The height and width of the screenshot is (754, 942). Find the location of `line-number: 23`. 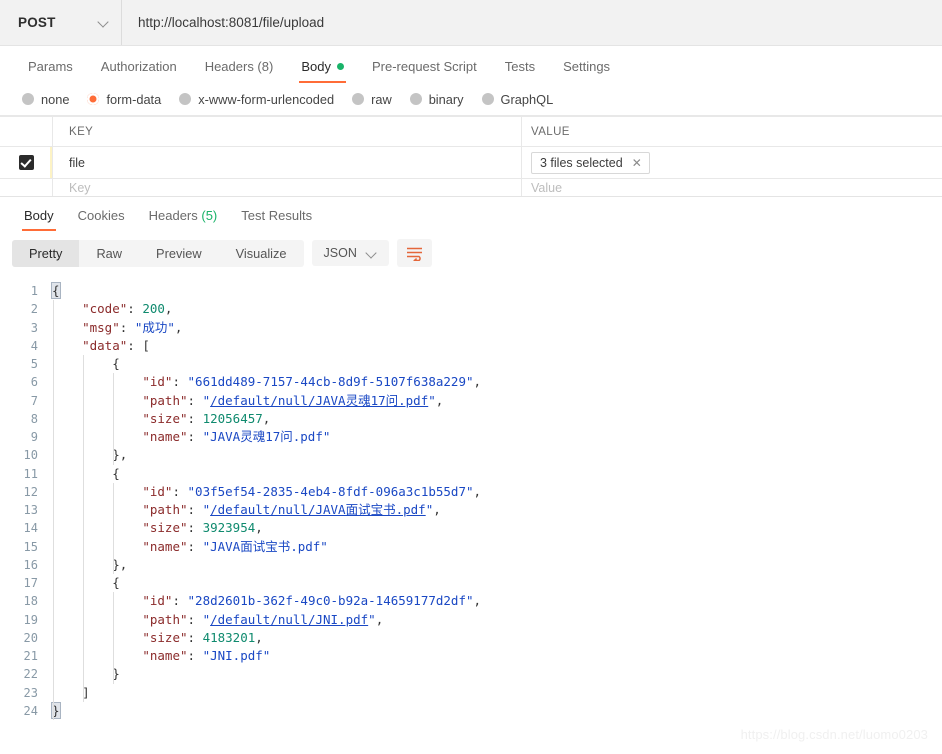

line-number: 23 is located at coordinates (30, 692).